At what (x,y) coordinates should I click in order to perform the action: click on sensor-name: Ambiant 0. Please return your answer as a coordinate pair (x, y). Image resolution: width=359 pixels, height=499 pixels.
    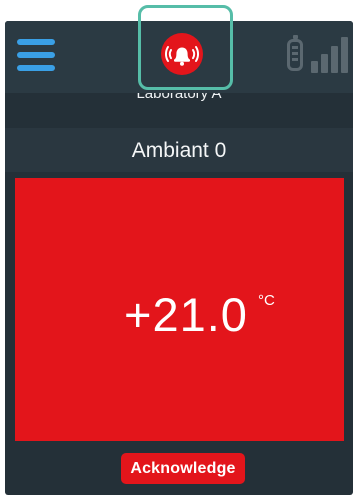
    Looking at the image, I should click on (179, 150).